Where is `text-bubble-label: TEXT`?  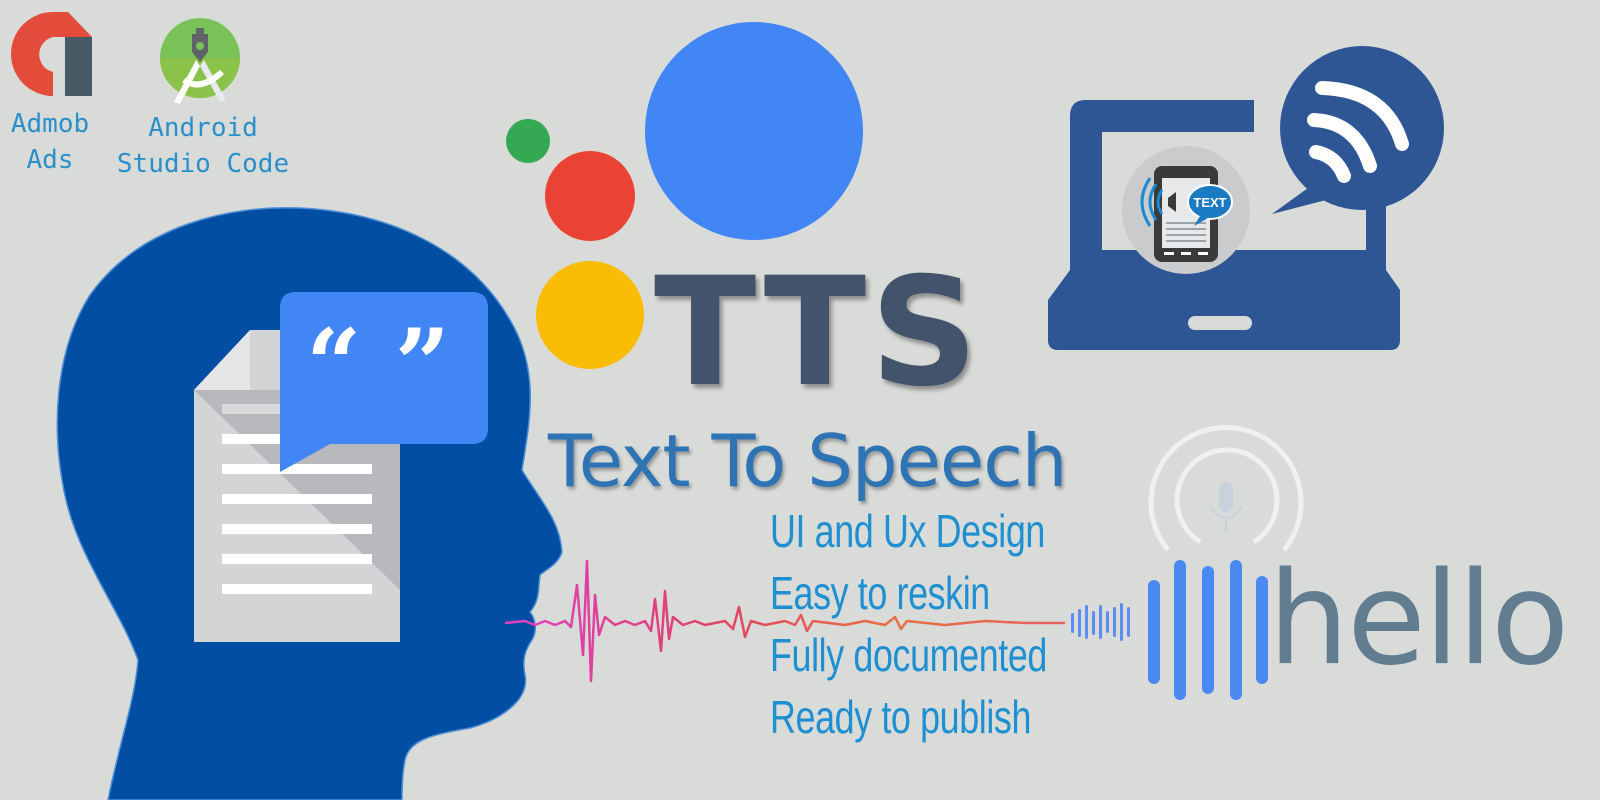 text-bubble-label: TEXT is located at coordinates (1209, 202).